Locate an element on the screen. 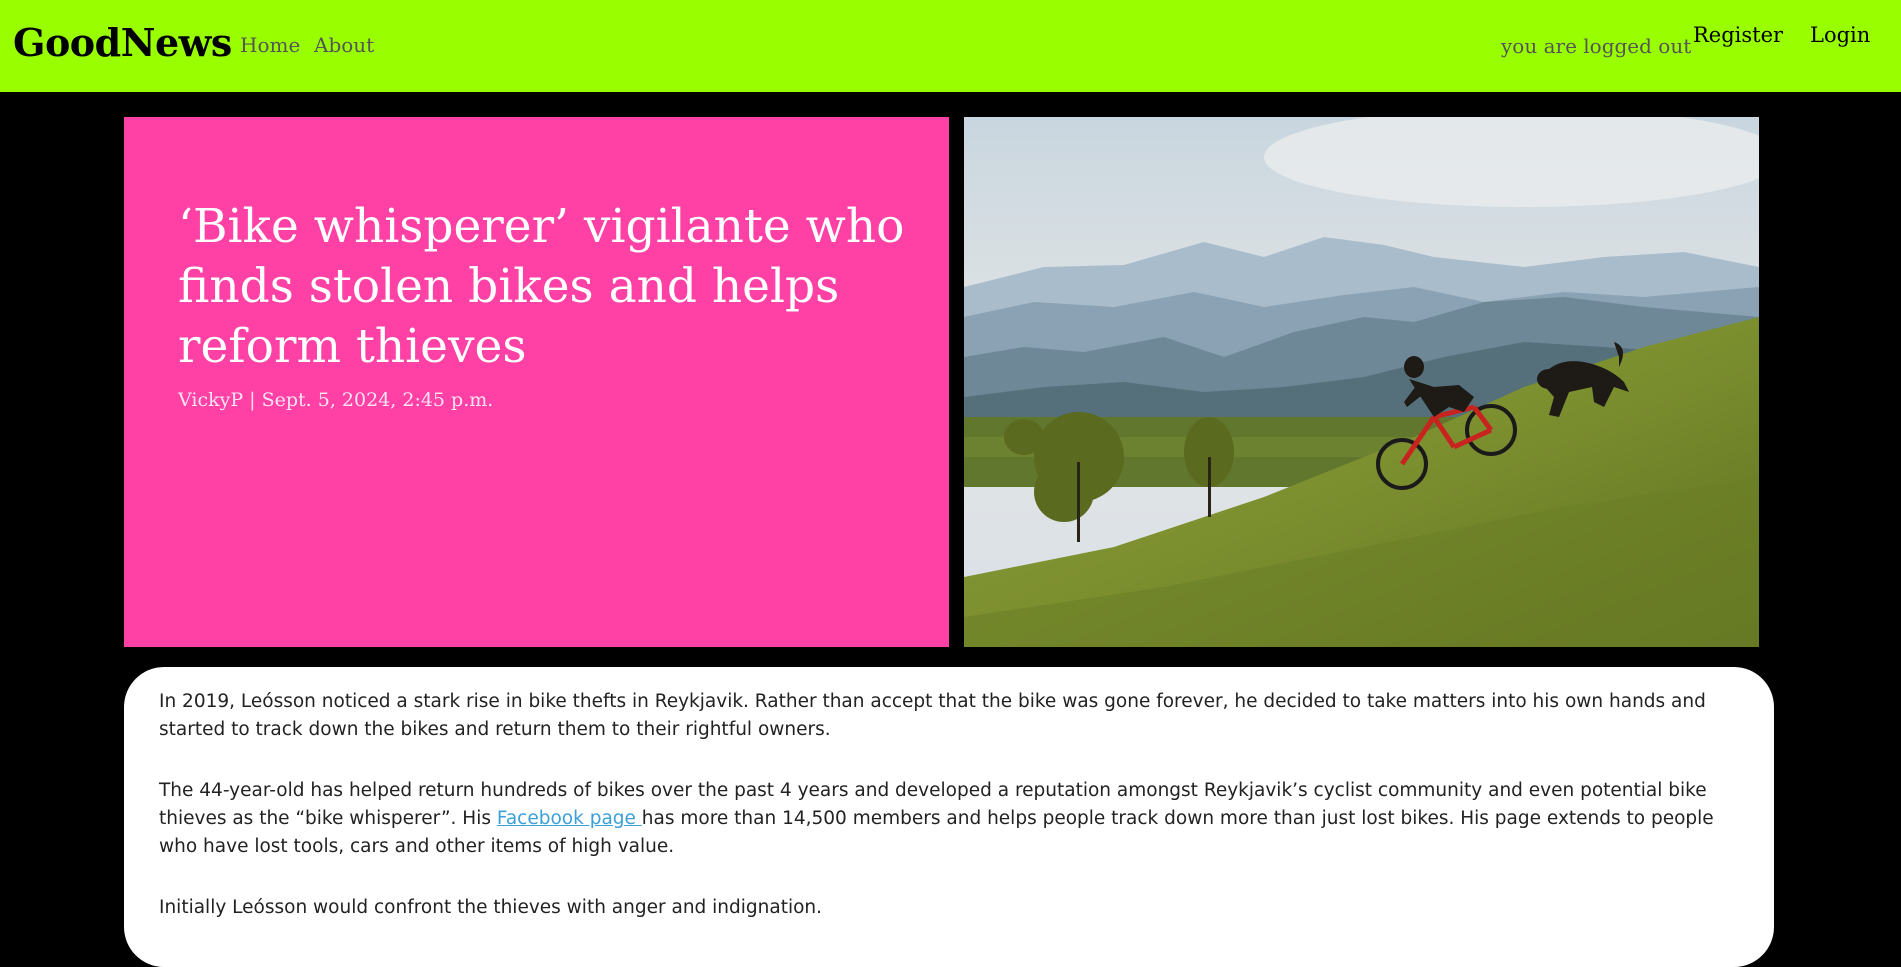 The height and width of the screenshot is (967, 1901). facebook-page-link: Facebook page is located at coordinates (569, 818).